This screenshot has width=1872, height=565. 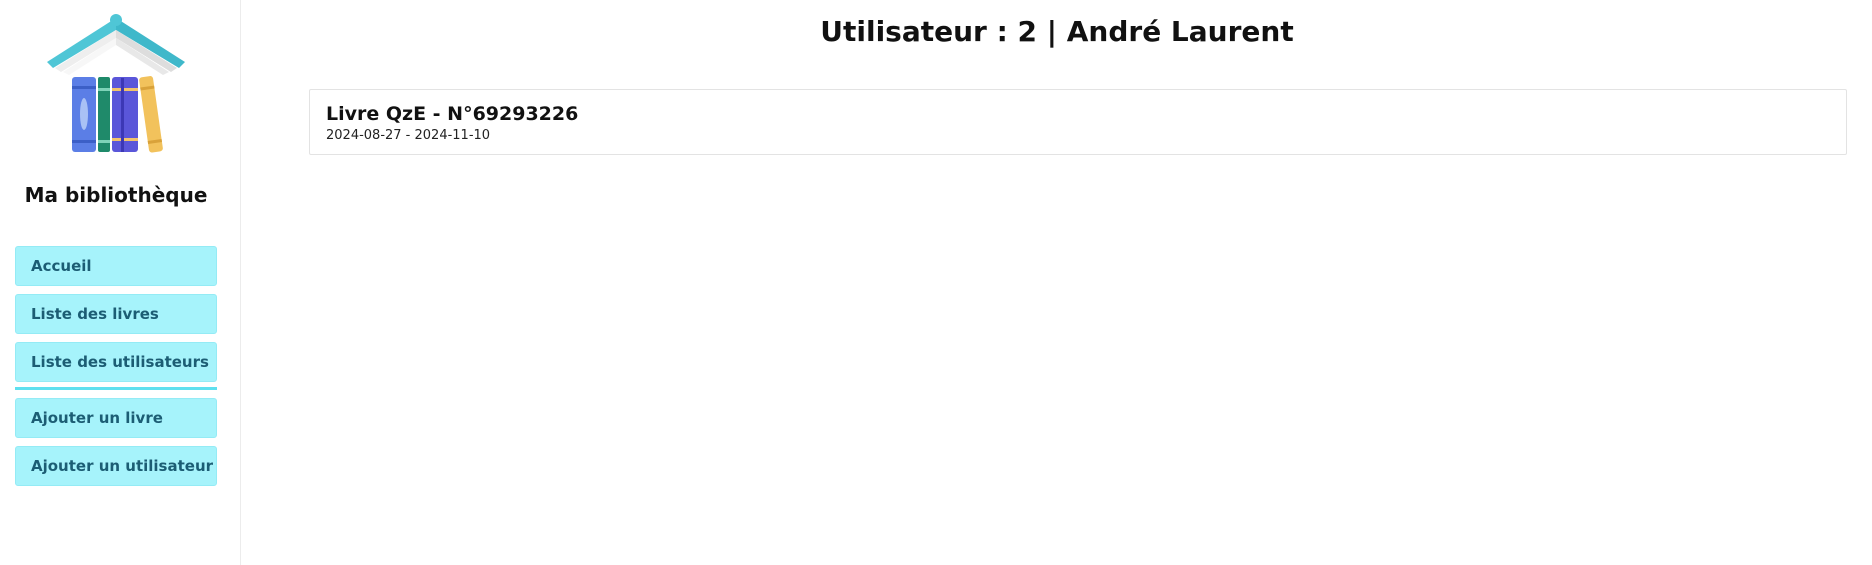 I want to click on loan-title: Livre QzE - N°69293226, so click(x=452, y=114).